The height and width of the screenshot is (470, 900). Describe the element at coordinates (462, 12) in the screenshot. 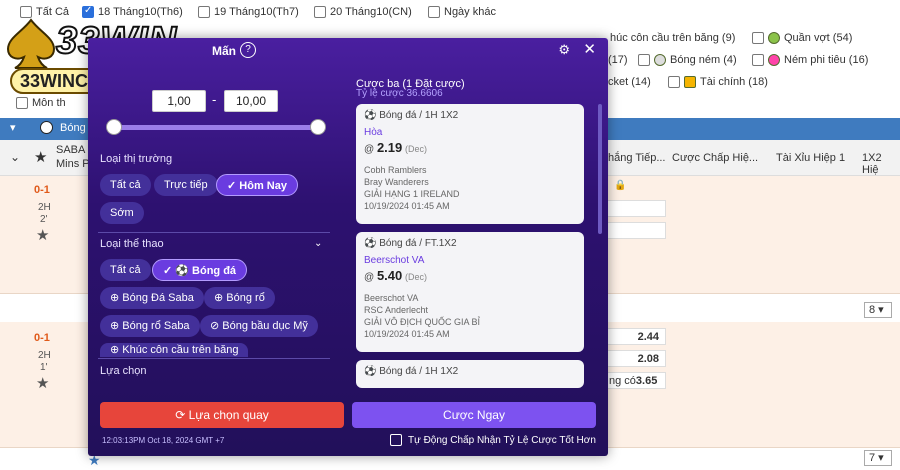

I see `date-filter-other: Ngày khác` at that location.